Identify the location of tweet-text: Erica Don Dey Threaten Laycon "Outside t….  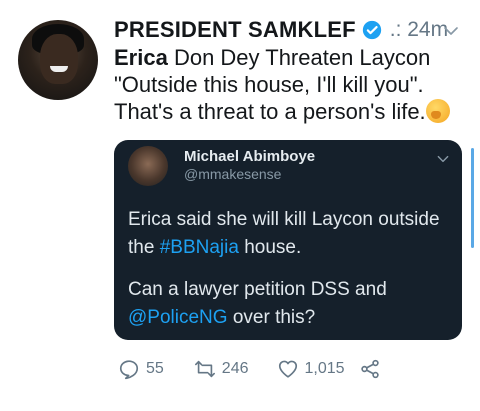
(292, 84).